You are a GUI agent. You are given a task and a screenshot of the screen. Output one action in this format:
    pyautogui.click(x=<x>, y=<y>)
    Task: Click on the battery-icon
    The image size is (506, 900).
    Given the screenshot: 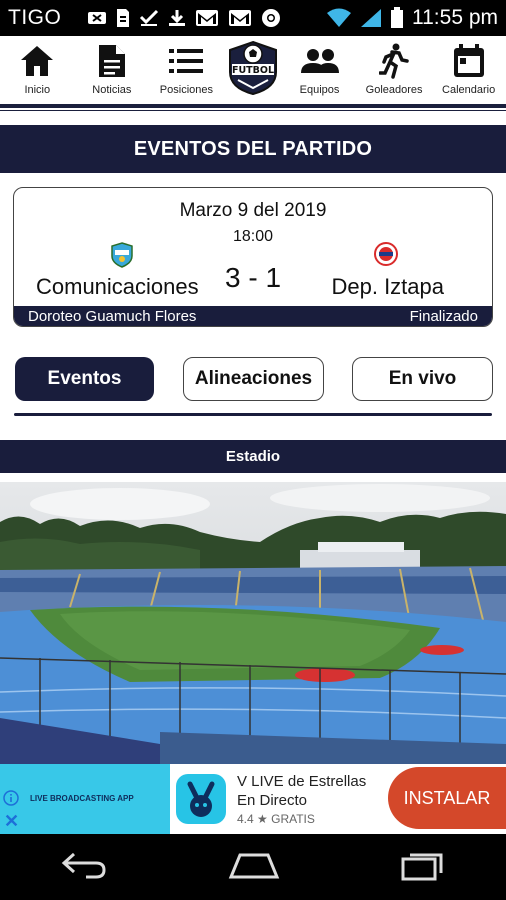 What is the action you would take?
    pyautogui.click(x=397, y=17)
    